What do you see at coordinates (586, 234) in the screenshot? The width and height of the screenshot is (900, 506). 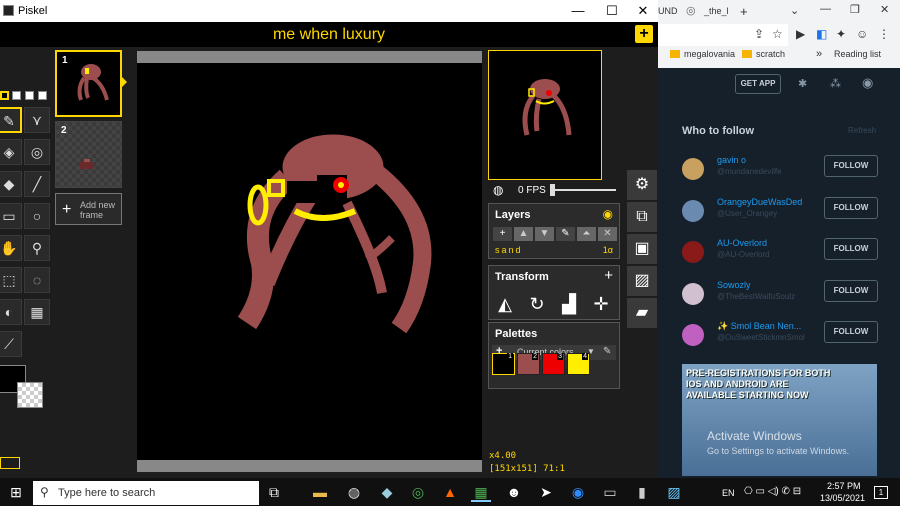 I see `merge-layer-icon: ⏶` at bounding box center [586, 234].